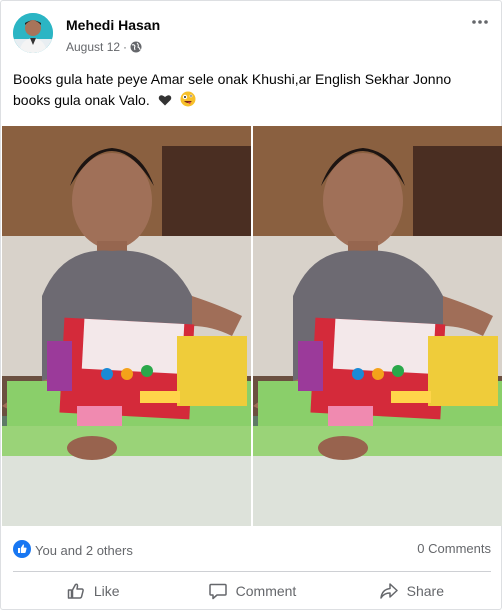 This screenshot has height=610, width=502. I want to click on share-button: Share, so click(411, 591).